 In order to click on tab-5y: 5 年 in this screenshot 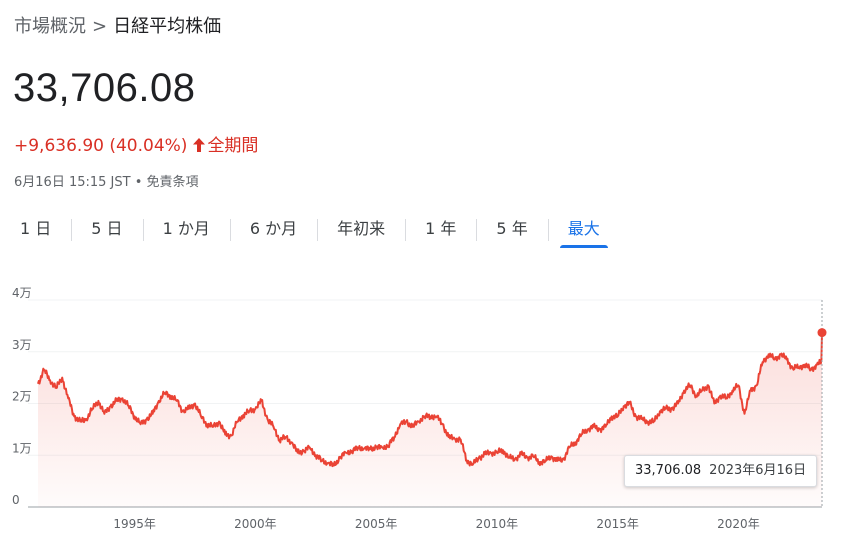, I will do `click(511, 230)`.